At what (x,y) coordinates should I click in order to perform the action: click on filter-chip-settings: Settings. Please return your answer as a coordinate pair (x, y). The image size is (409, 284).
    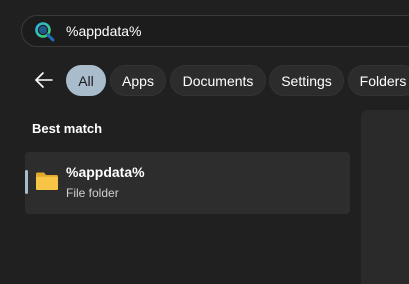
    Looking at the image, I should click on (306, 80).